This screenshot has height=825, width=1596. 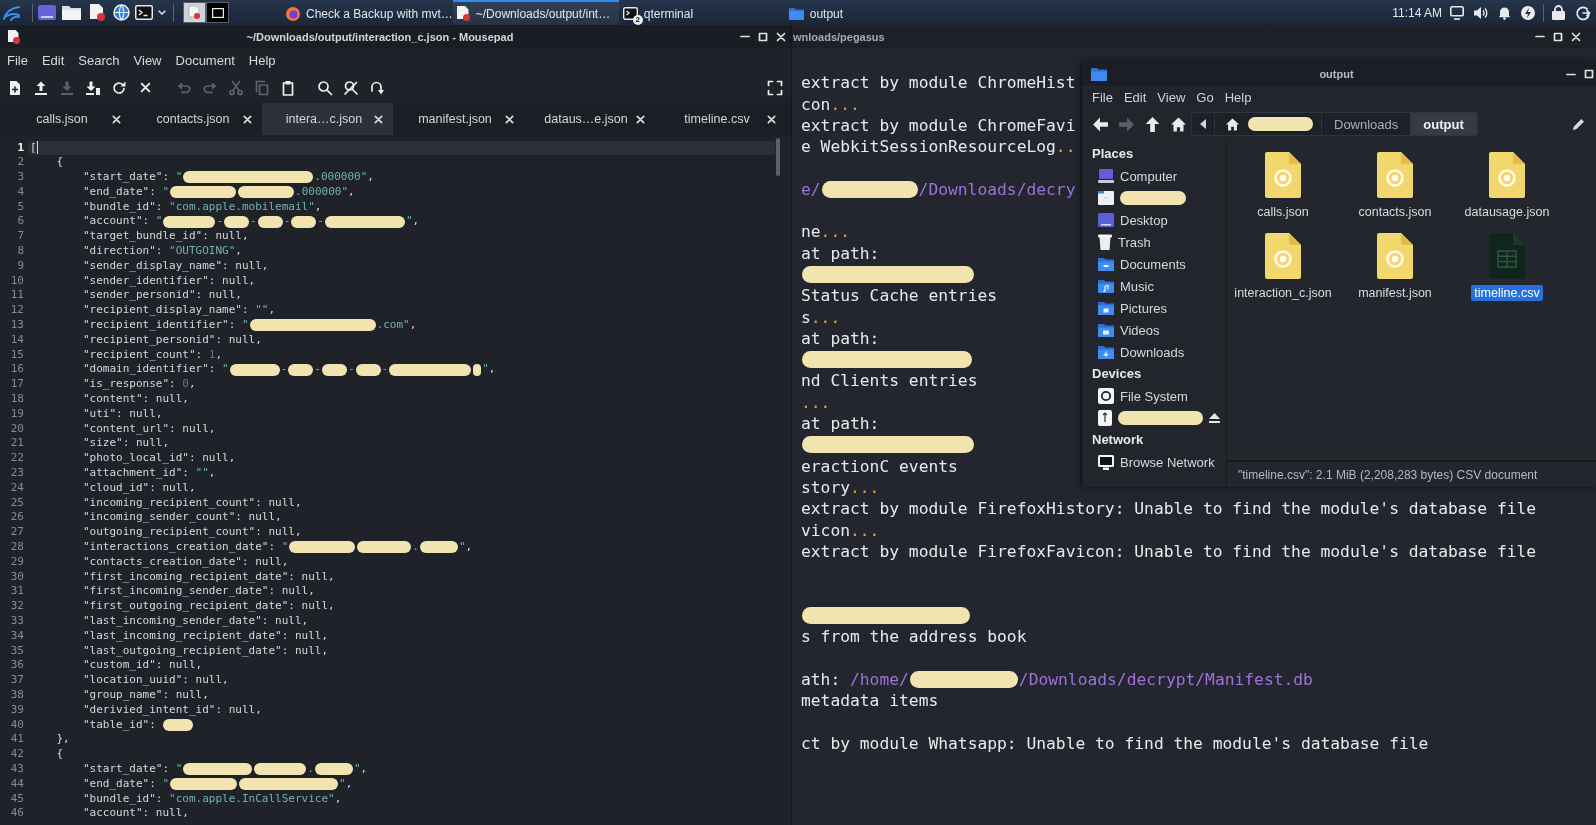 I want to click on code-text: .com",, so click(x=396, y=325).